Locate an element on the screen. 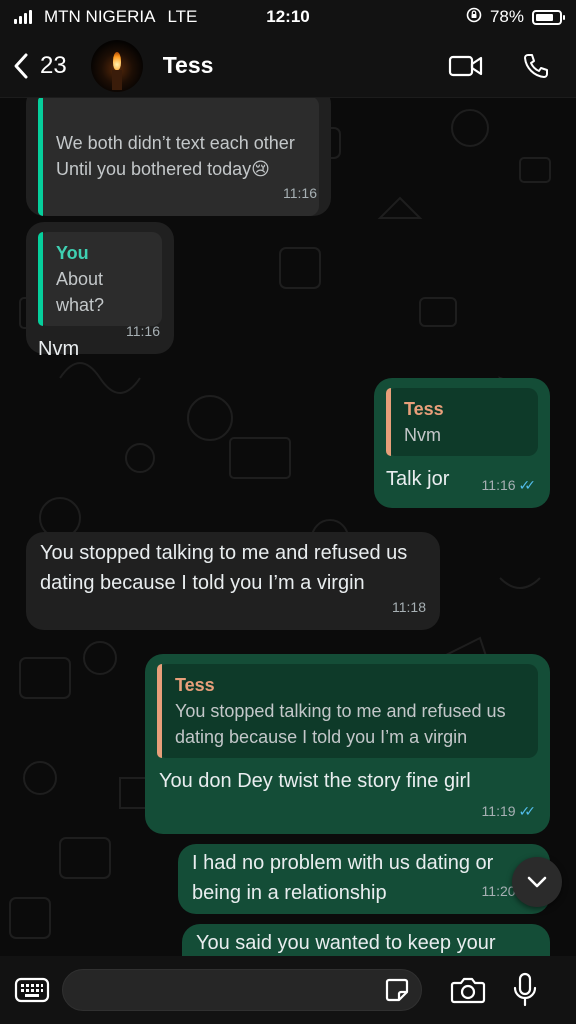  quoted-message: You About what? is located at coordinates (100, 279).